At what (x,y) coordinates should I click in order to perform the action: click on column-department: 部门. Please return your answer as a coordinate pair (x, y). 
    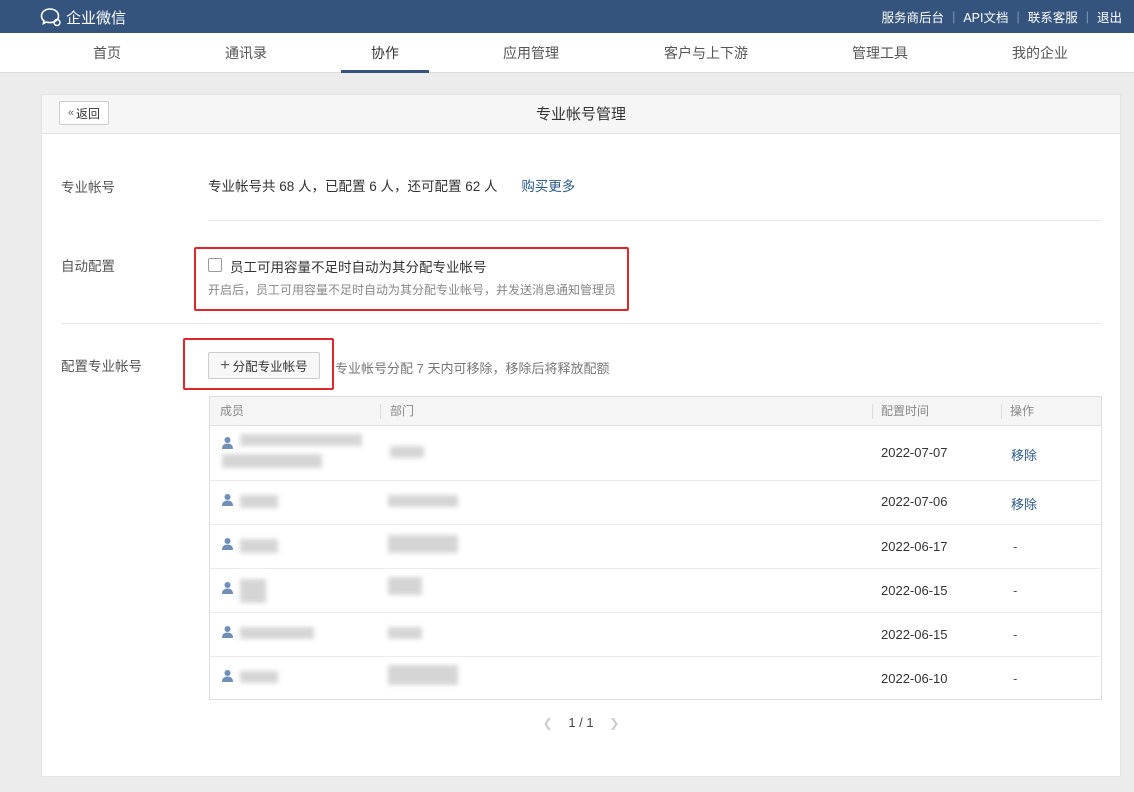
    Looking at the image, I should click on (402, 411).